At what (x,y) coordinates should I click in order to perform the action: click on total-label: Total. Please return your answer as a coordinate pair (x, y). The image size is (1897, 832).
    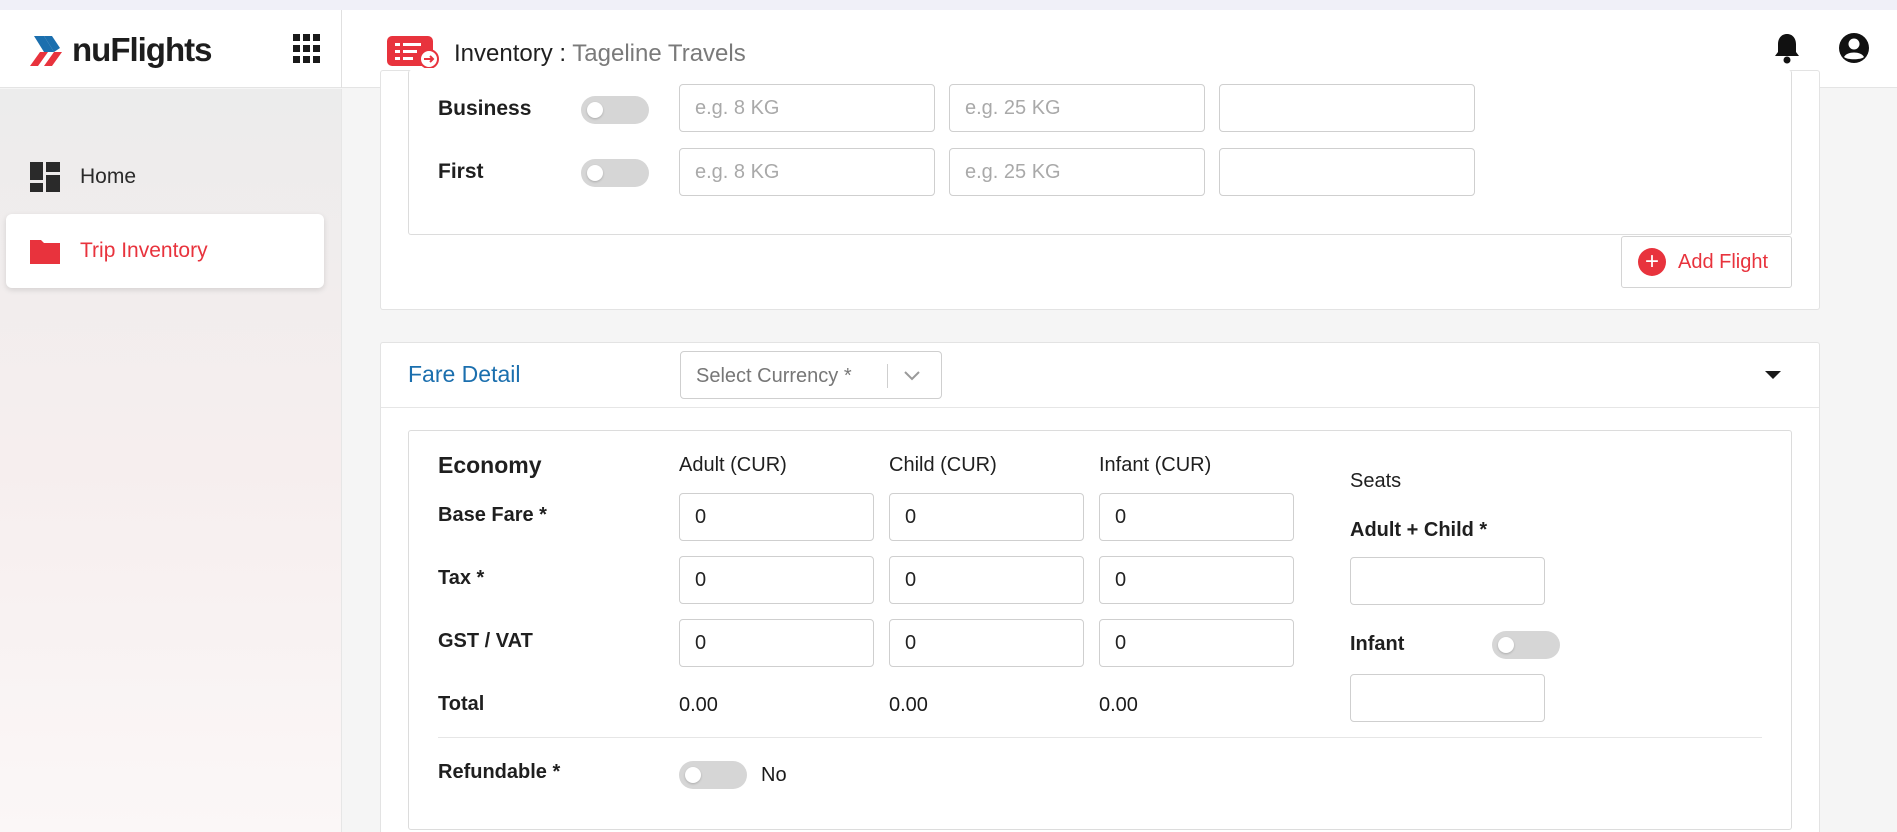
    Looking at the image, I should click on (461, 704).